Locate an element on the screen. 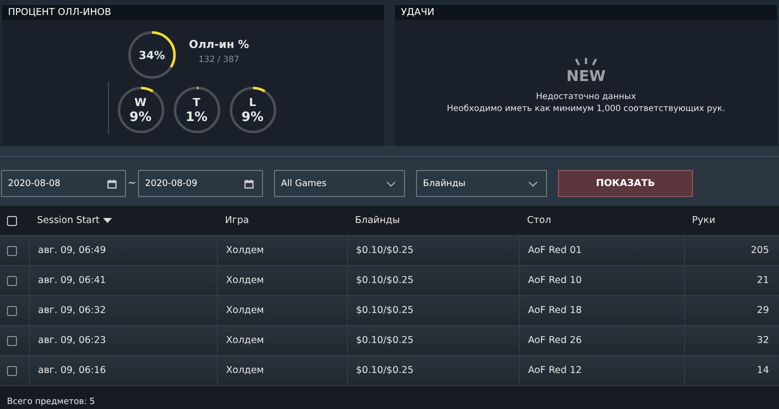 This screenshot has height=409, width=779. ring-value: 34% is located at coordinates (152, 55).